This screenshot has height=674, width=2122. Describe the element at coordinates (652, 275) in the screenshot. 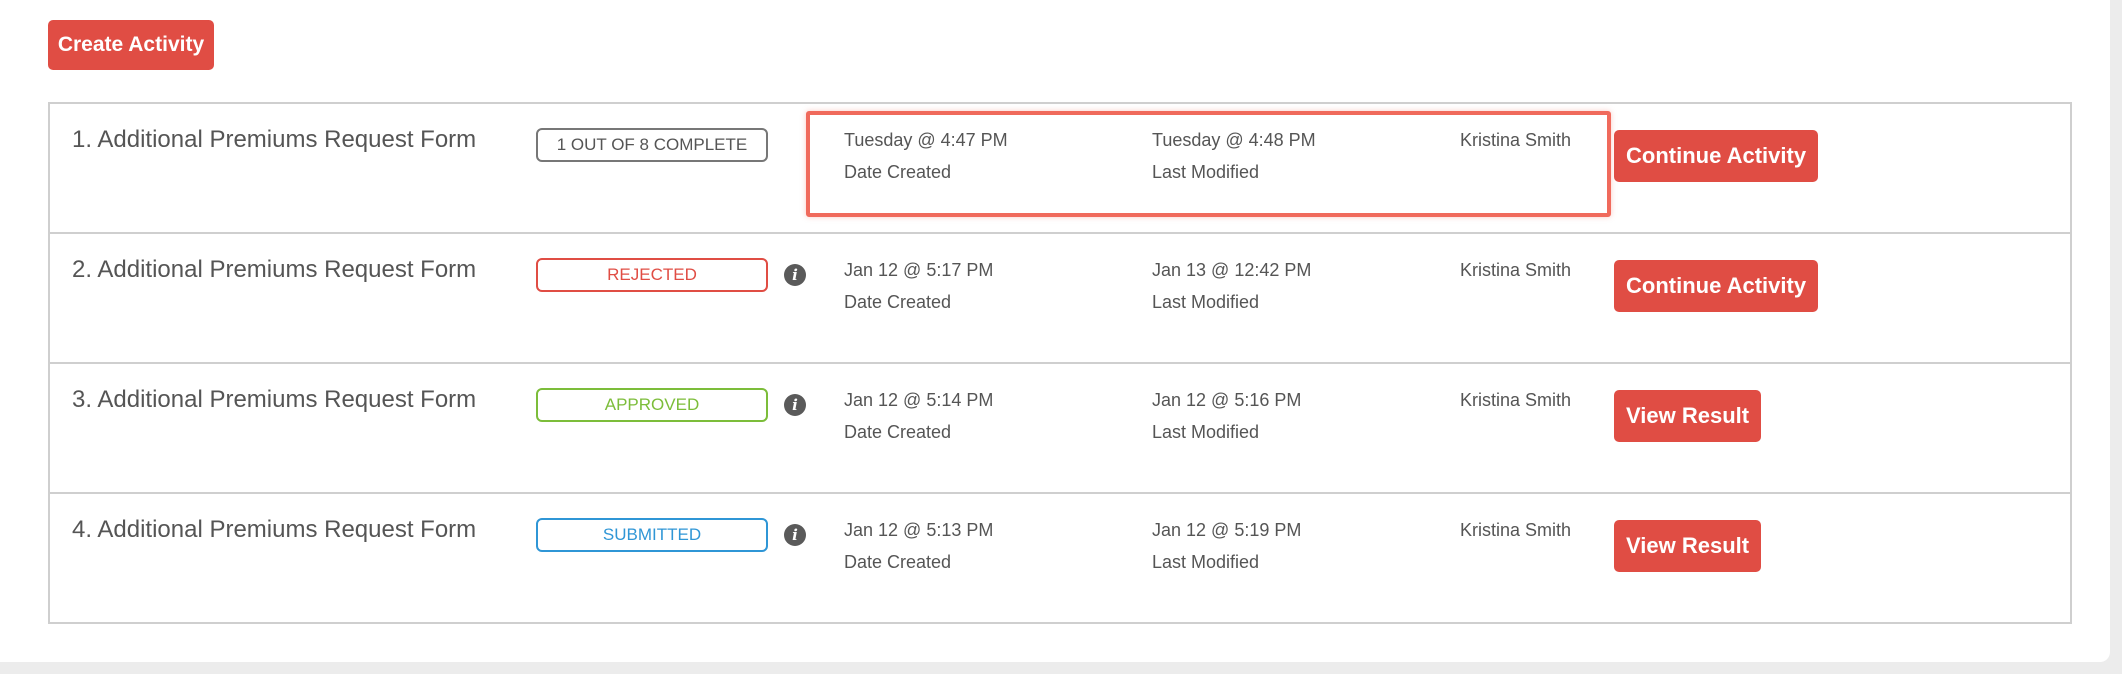

I see `status-badge: REJECTED` at that location.